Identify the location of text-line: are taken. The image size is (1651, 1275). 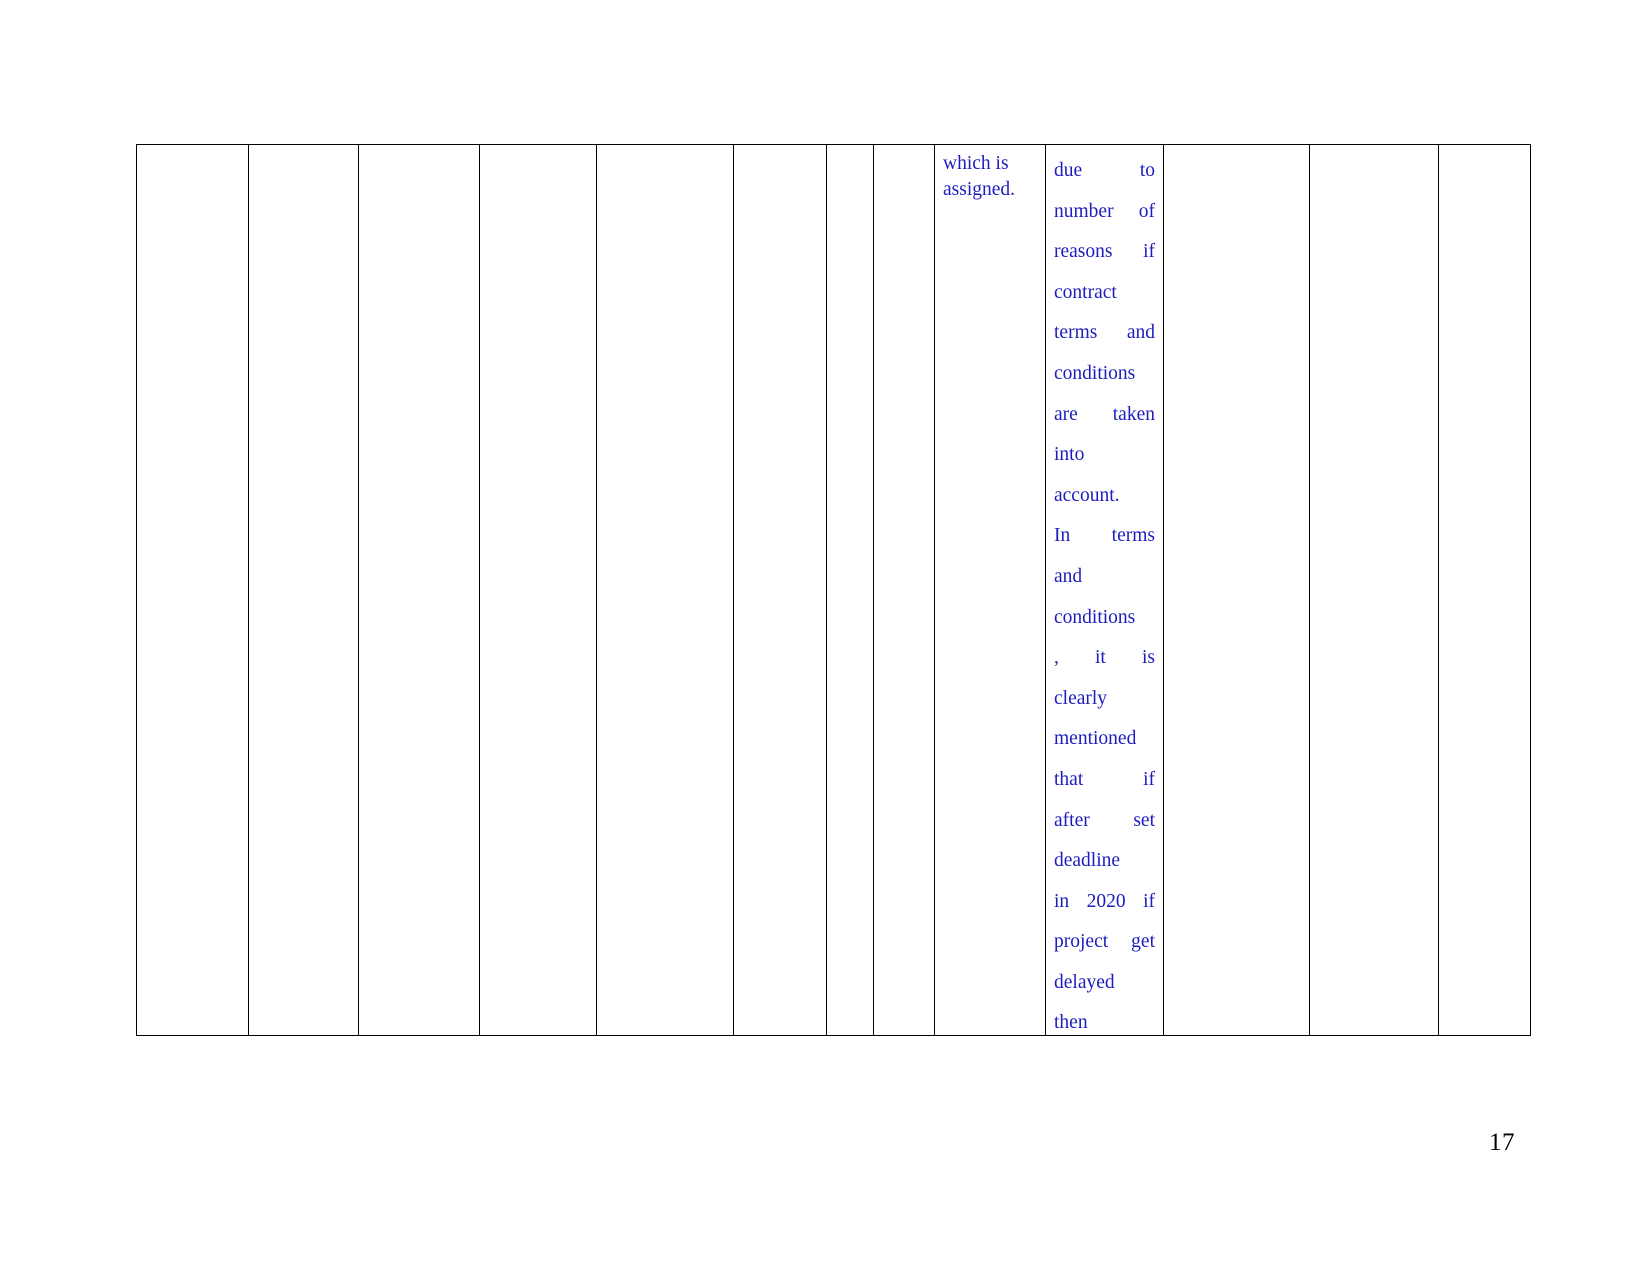
(1104, 414).